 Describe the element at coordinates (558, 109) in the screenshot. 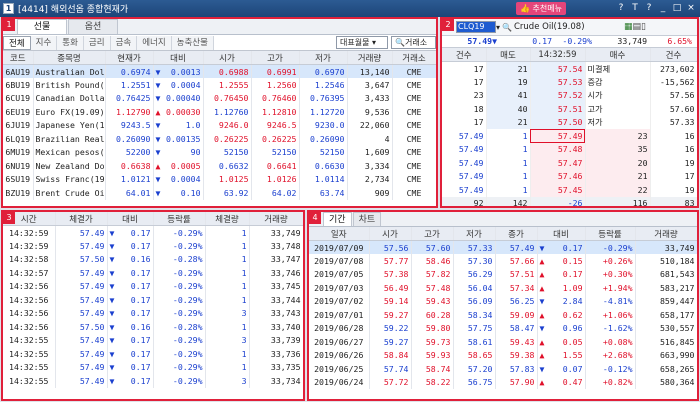

I see `ask-price: 57.51` at that location.